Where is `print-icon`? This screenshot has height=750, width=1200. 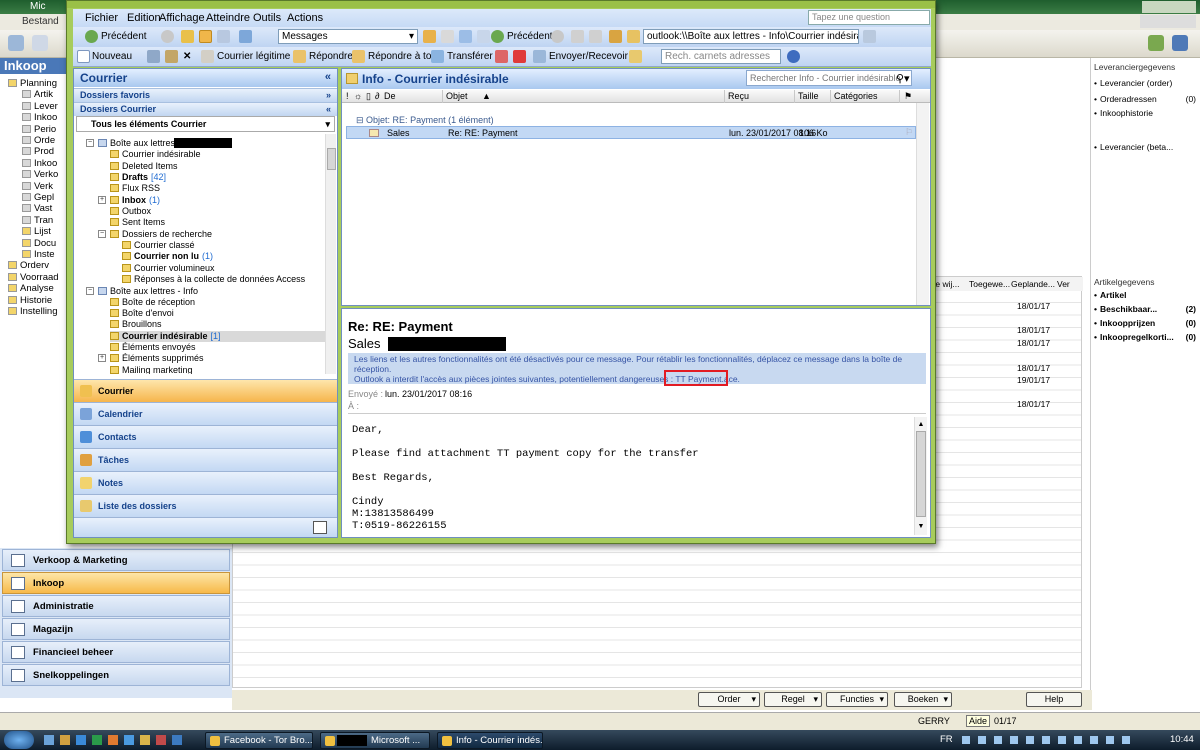 print-icon is located at coordinates (16, 43).